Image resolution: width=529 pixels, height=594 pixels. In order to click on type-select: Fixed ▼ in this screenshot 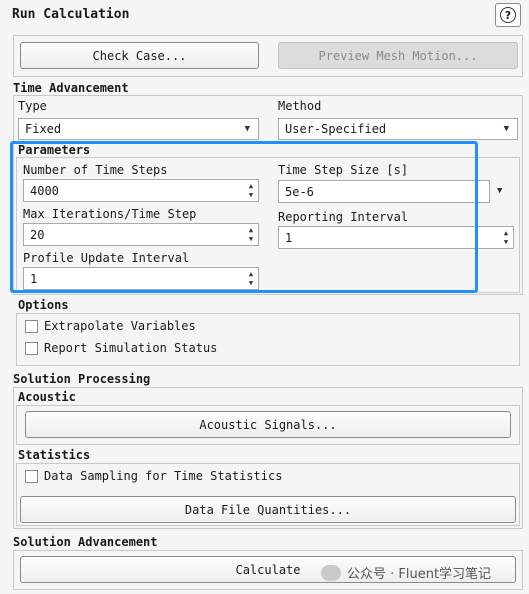, I will do `click(138, 129)`.